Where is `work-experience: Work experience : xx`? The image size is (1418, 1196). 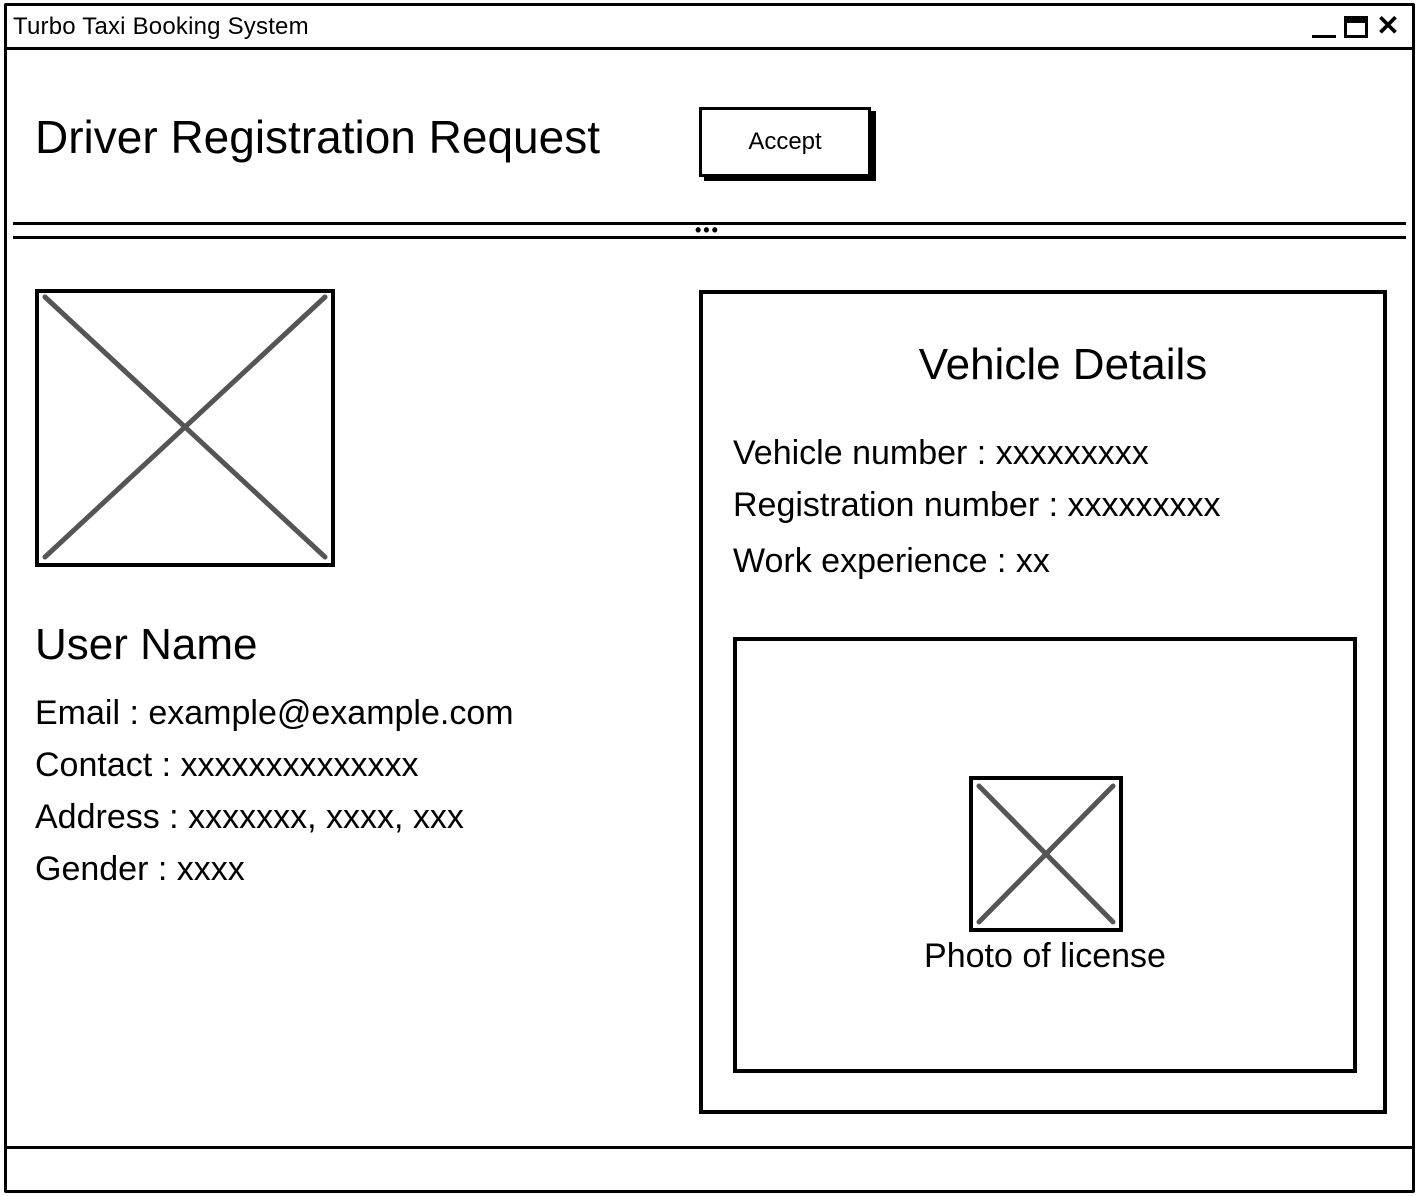
work-experience: Work experience : xx is located at coordinates (891, 561).